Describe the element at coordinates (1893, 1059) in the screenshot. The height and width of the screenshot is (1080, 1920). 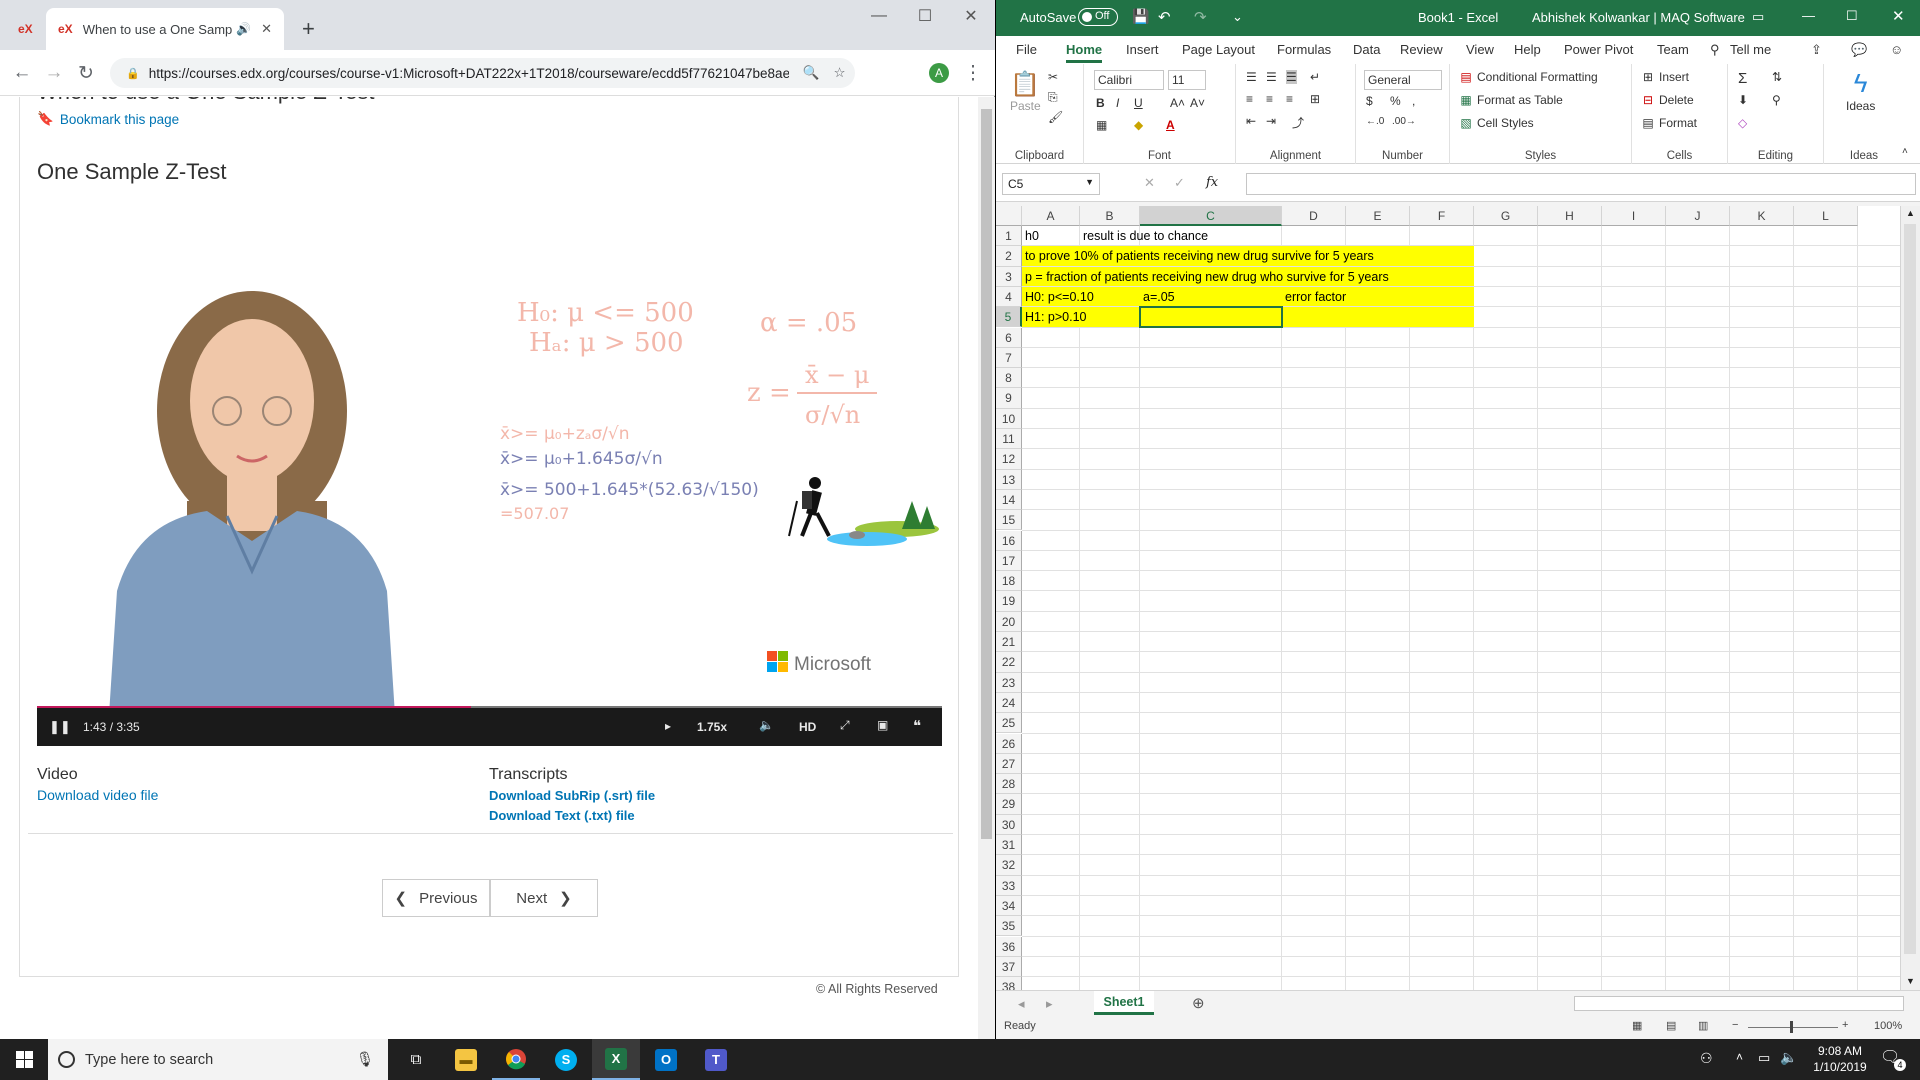
I see `action-center-icon: 🗨 4` at that location.